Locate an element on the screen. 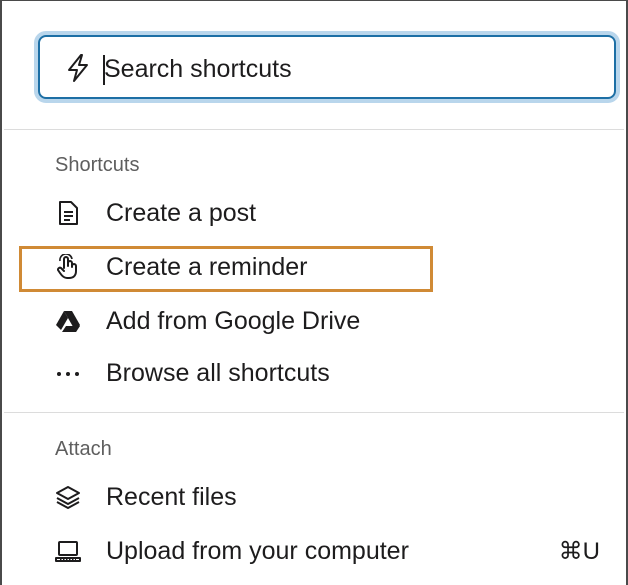  menu-item-create-post: Create a post is located at coordinates (332, 213).